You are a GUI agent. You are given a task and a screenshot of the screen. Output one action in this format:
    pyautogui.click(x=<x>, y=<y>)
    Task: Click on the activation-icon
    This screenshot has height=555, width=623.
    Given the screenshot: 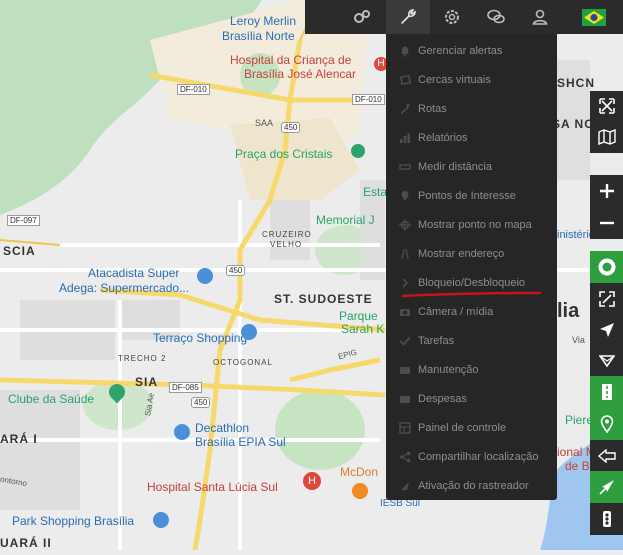 What is the action you would take?
    pyautogui.click(x=405, y=486)
    